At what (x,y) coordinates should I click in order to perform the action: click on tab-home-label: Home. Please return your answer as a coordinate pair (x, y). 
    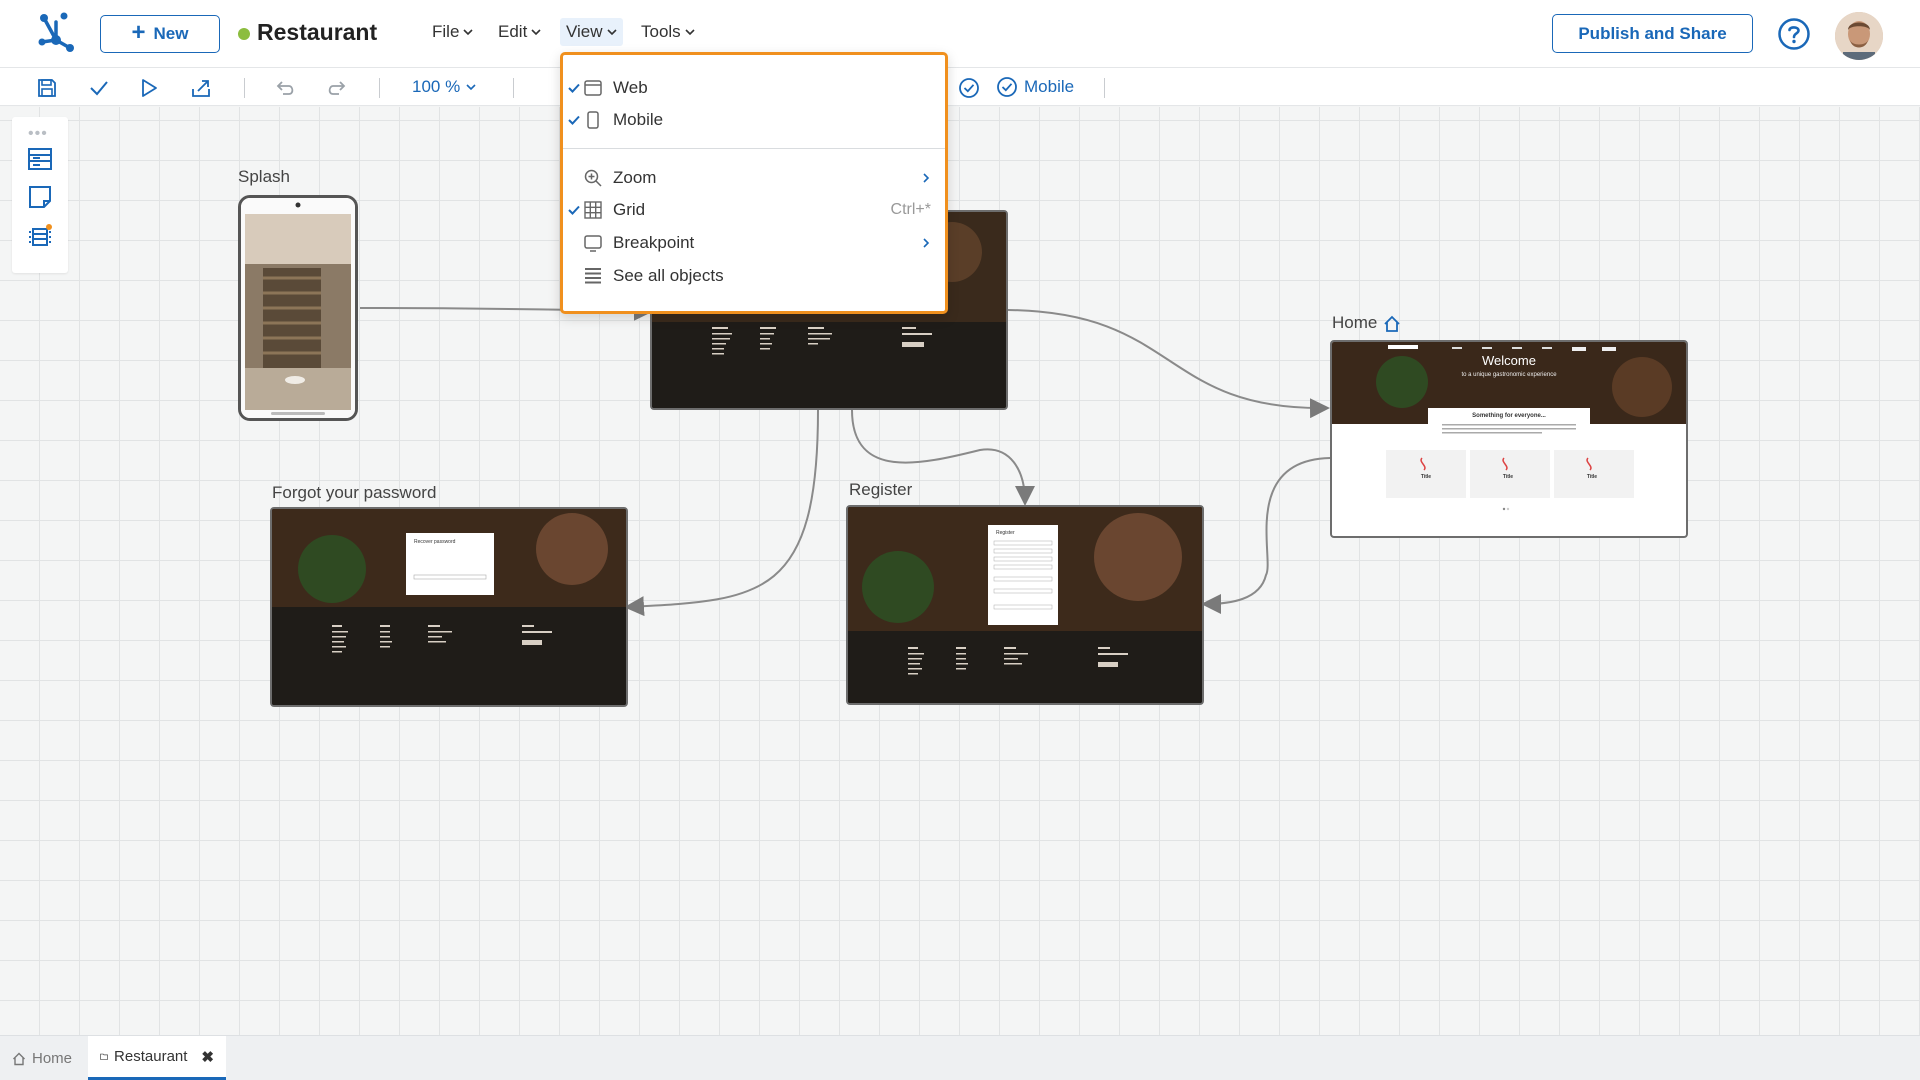
    Looking at the image, I should click on (52, 1058).